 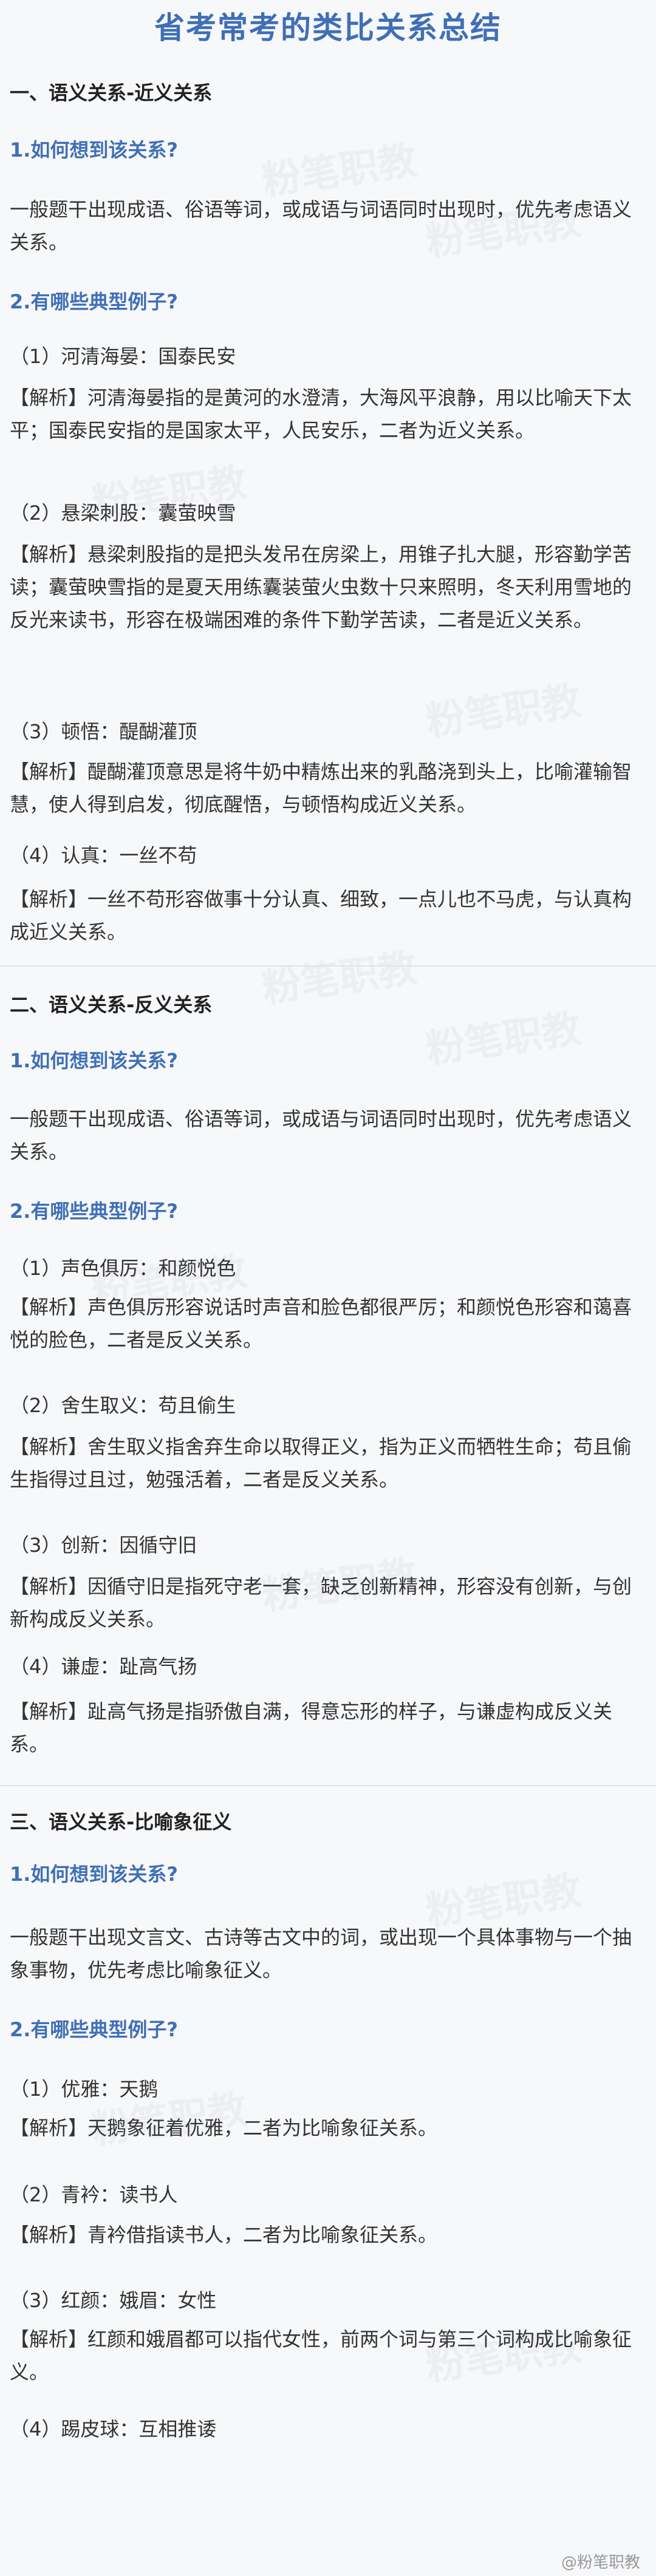 I want to click on example-item: （3）创新：因循守旧, so click(x=103, y=1545).